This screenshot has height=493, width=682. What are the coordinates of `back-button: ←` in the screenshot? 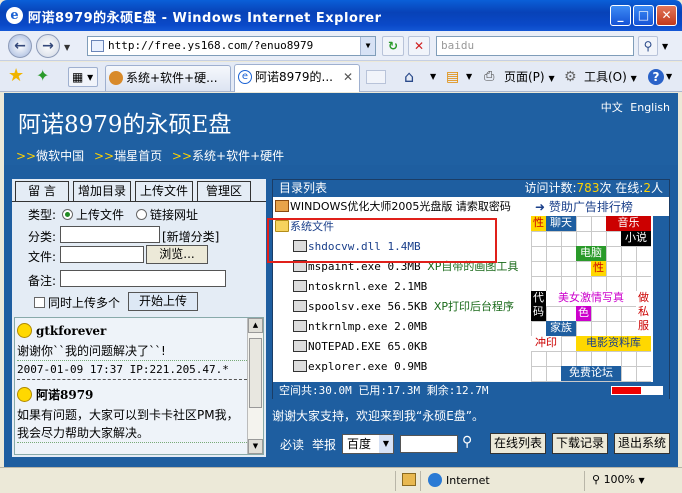 It's located at (20, 46).